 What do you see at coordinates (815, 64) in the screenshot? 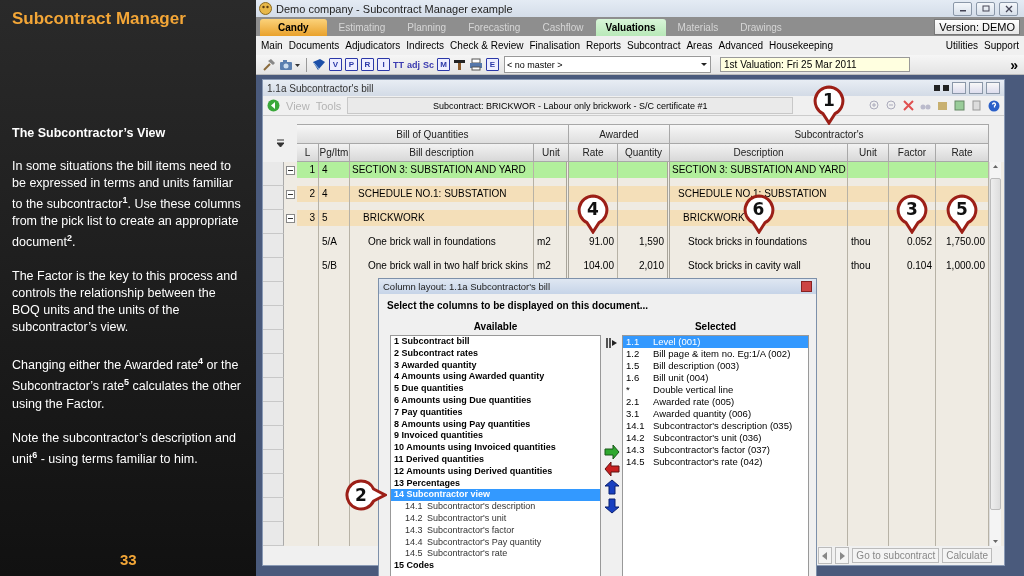
I see `valuation-field: 1st Valuation: Fri 25 Mar 2011` at bounding box center [815, 64].